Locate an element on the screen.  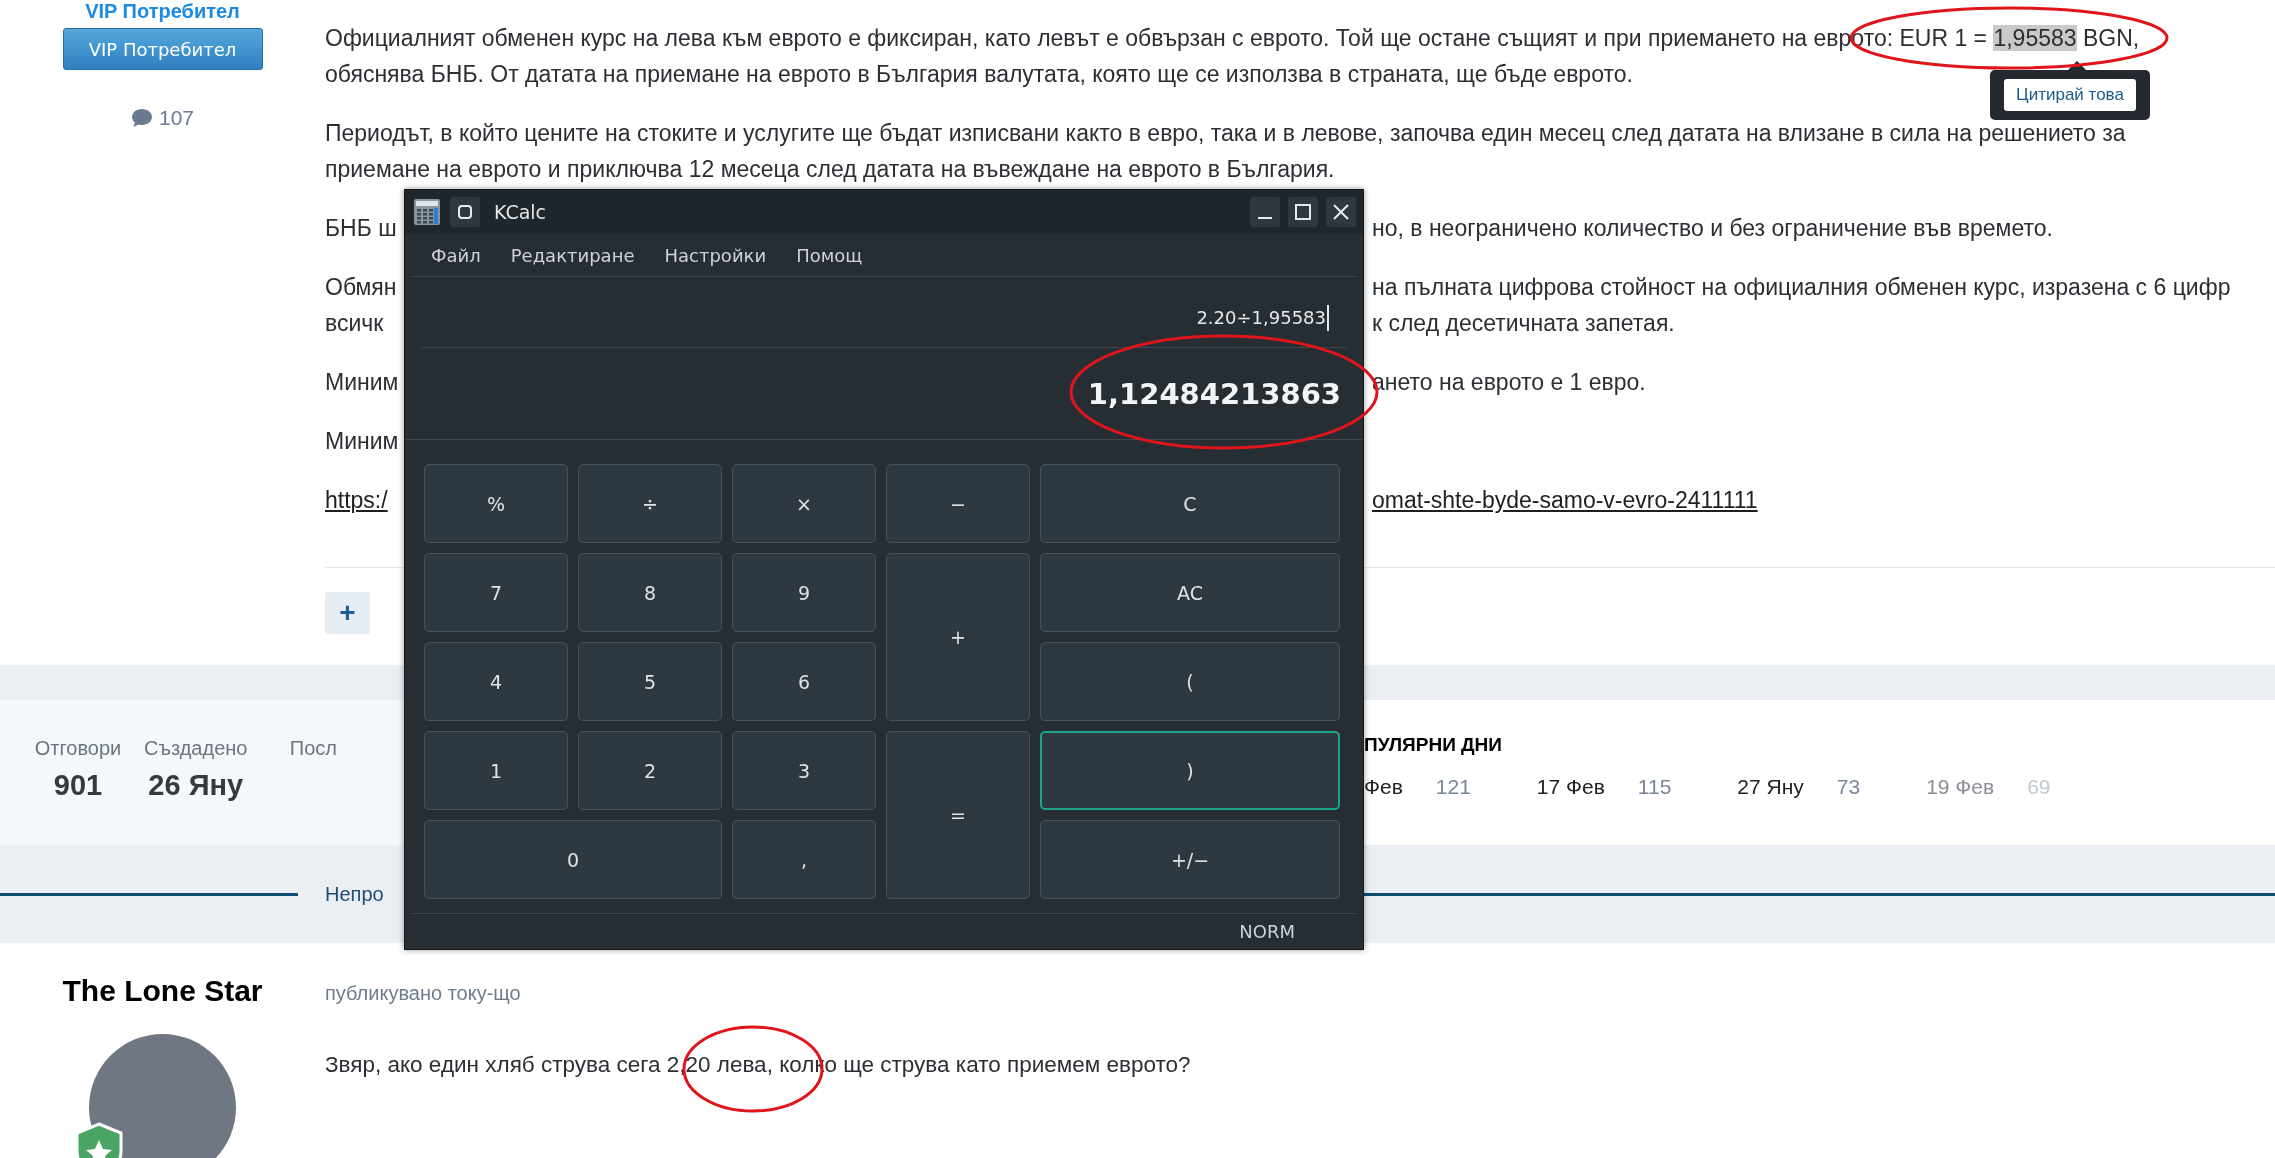
calc-key: 3 is located at coordinates (804, 770).